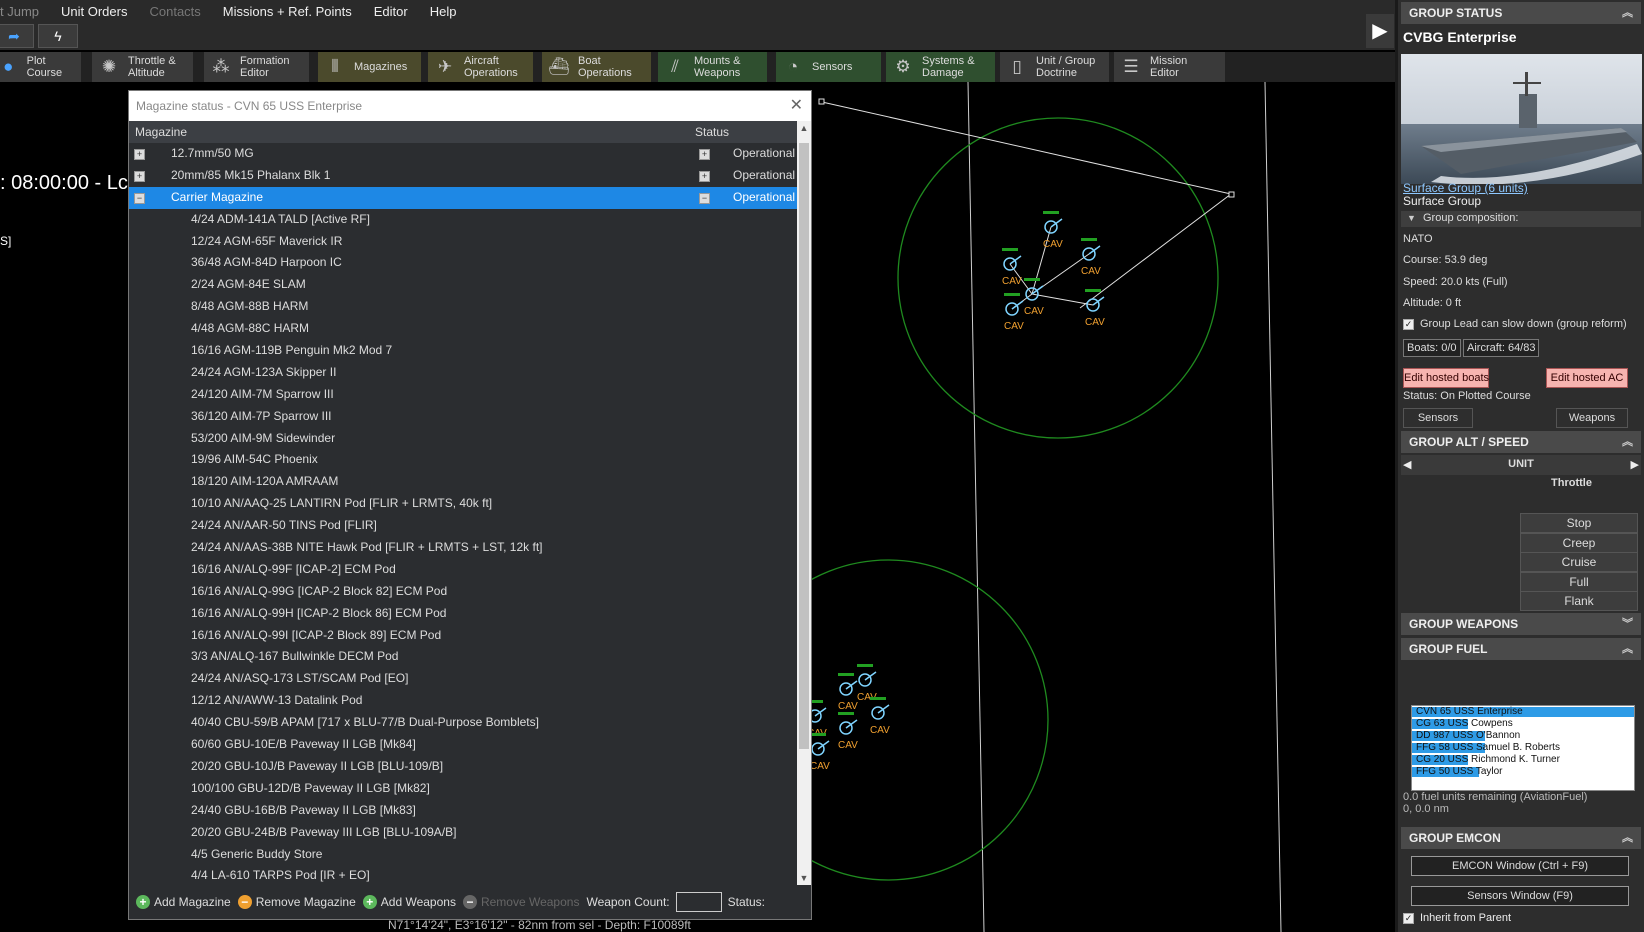 This screenshot has height=932, width=1644. Describe the element at coordinates (804, 446) in the screenshot. I see `scrollbar-thumb` at that location.